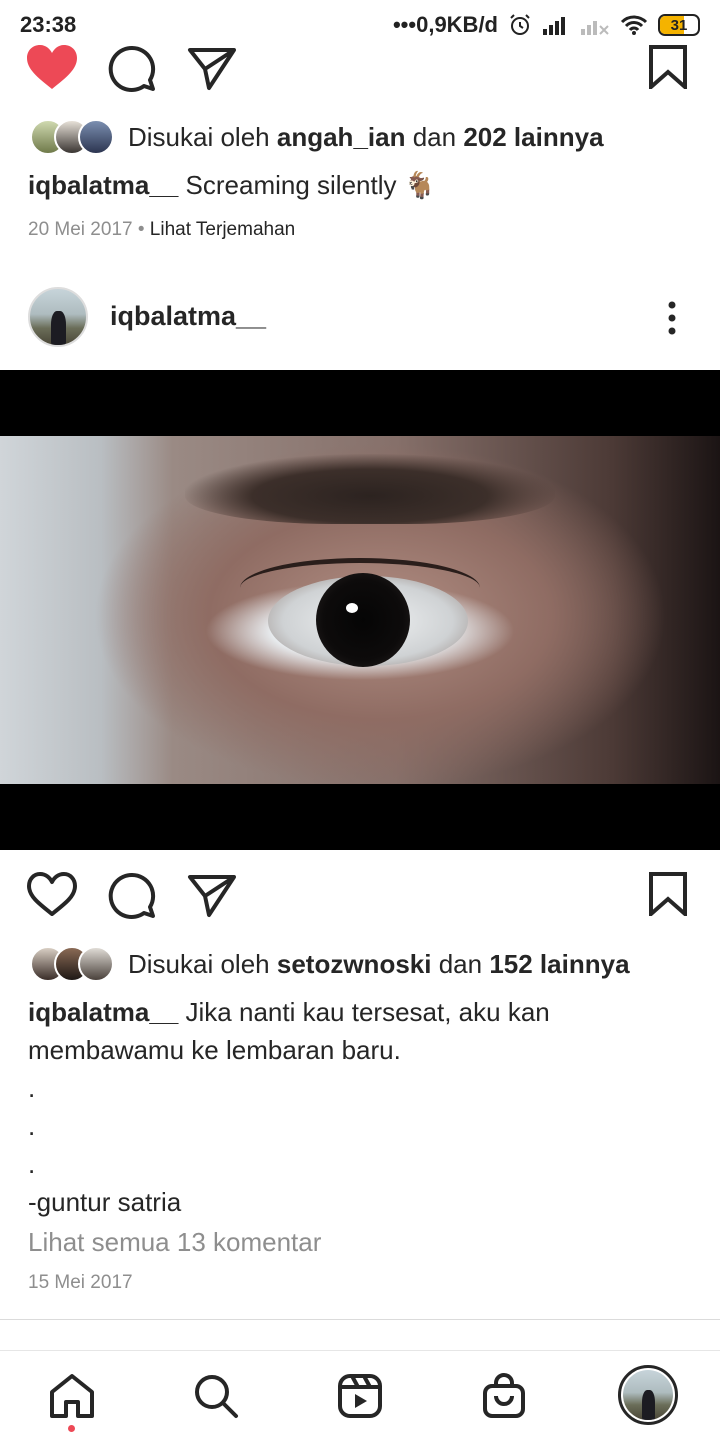 This screenshot has height=1440, width=720. I want to click on caption-line-2: membawamu ke lembaran baru., so click(214, 1050).